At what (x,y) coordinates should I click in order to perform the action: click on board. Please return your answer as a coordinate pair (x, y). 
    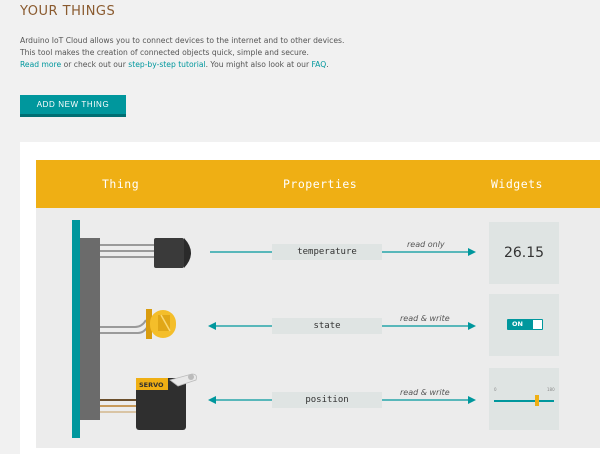
    Looking at the image, I should click on (90, 329).